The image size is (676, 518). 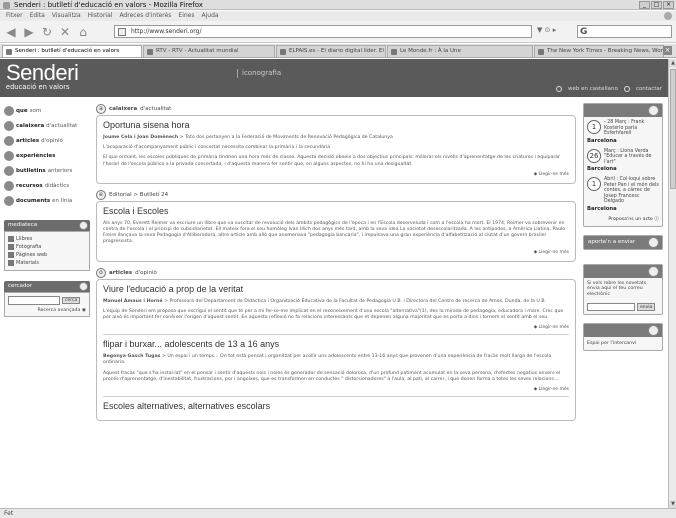 I want to click on agenda-day: 1, so click(x=594, y=184).